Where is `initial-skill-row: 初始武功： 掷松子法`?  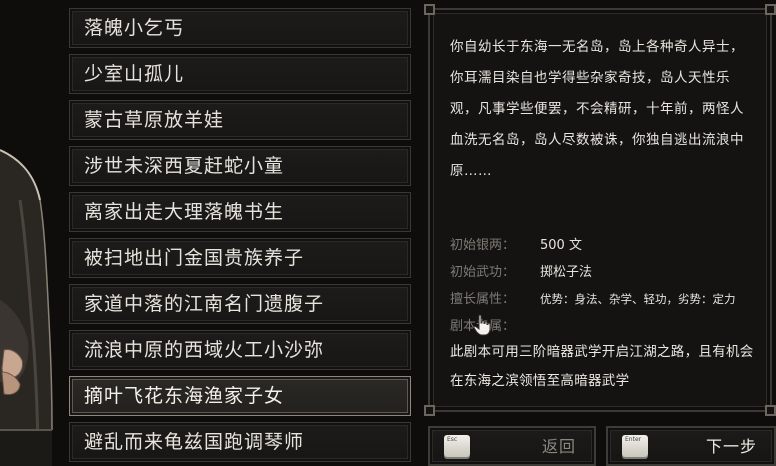
initial-skill-row: 初始武功： 掷松子法 is located at coordinates (606, 272).